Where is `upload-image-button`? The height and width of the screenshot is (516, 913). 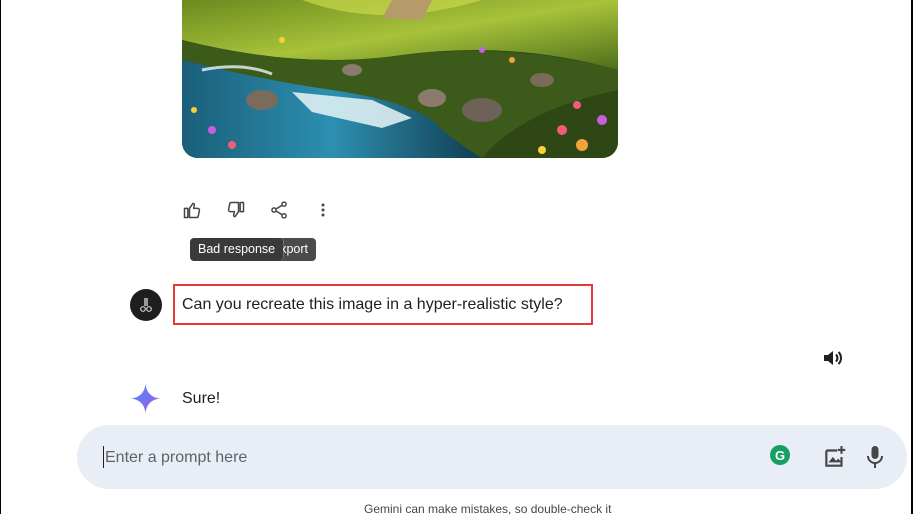 upload-image-button is located at coordinates (835, 457).